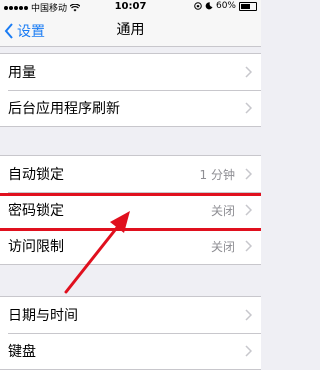 This screenshot has width=320, height=370. I want to click on battery-icon, so click(248, 6).